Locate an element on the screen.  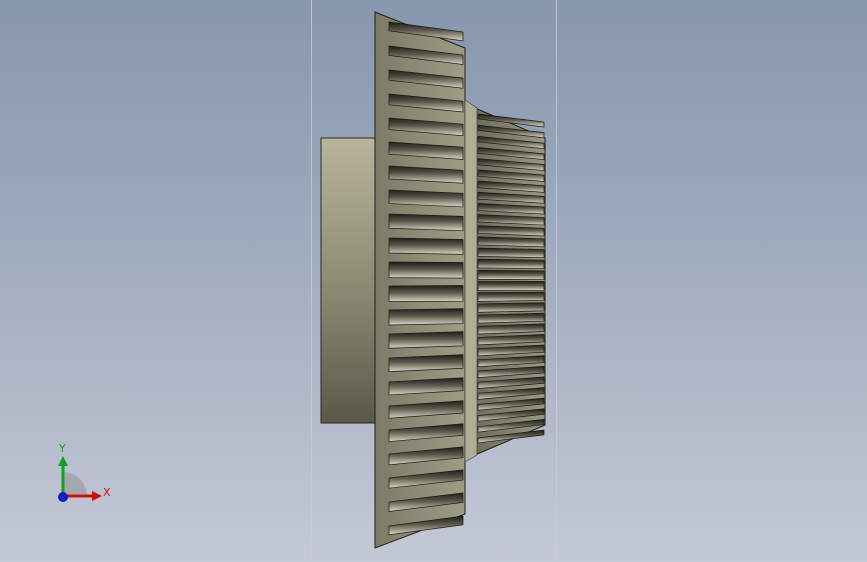
x-axis-label: X is located at coordinates (107, 492).